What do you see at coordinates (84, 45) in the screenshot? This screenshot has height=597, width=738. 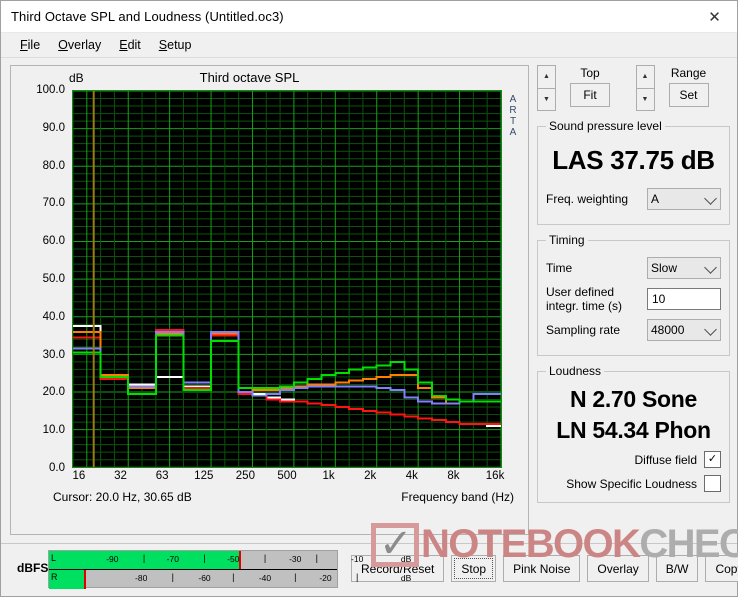 I see `menu-item-overlay-rest: verlay` at bounding box center [84, 45].